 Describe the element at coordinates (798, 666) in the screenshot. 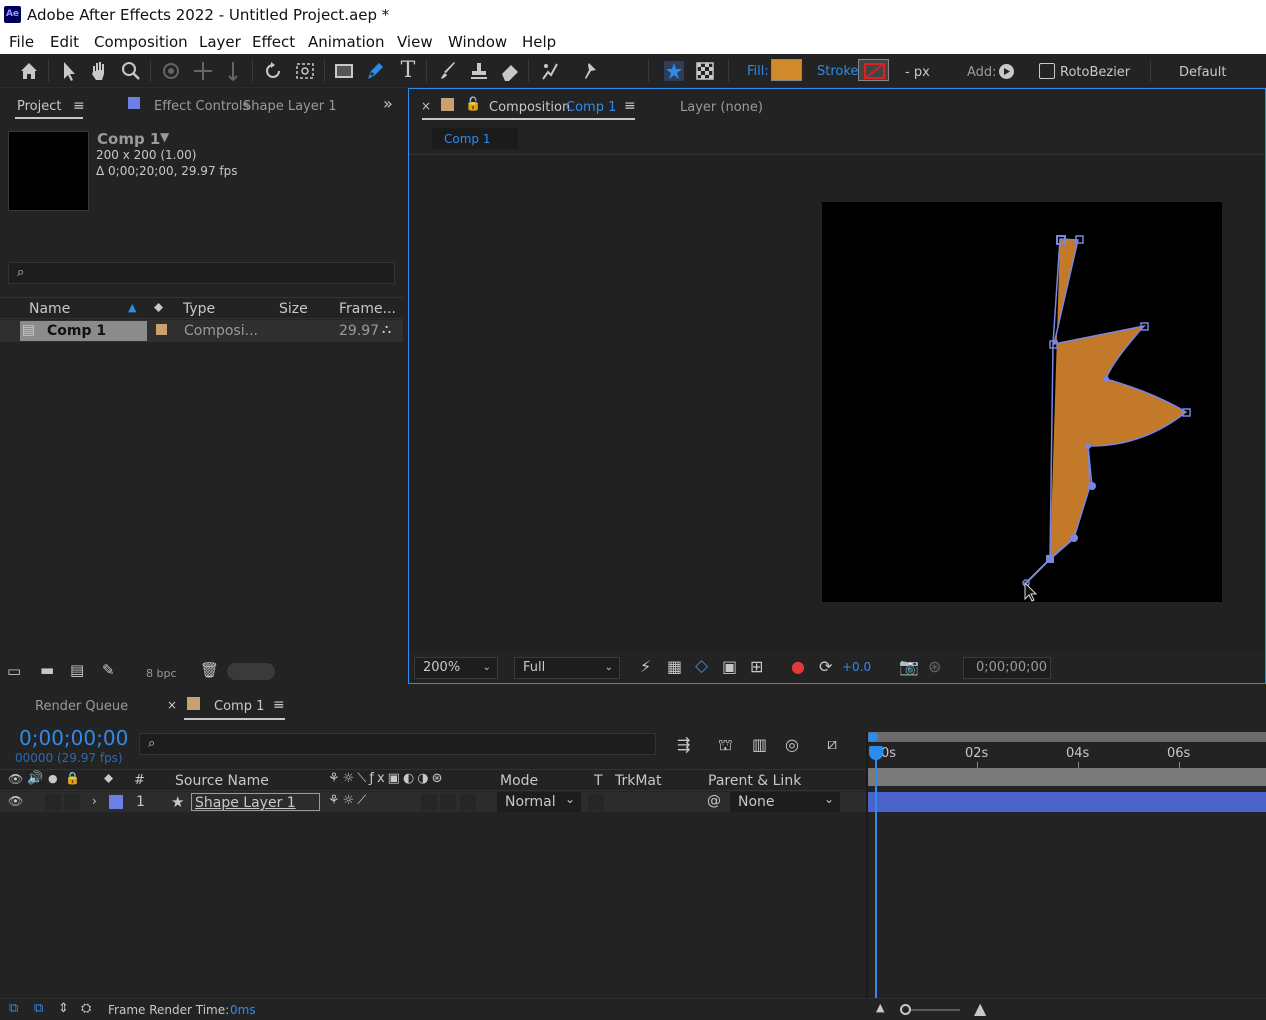

I see `channel-rgb-icon: ●` at that location.